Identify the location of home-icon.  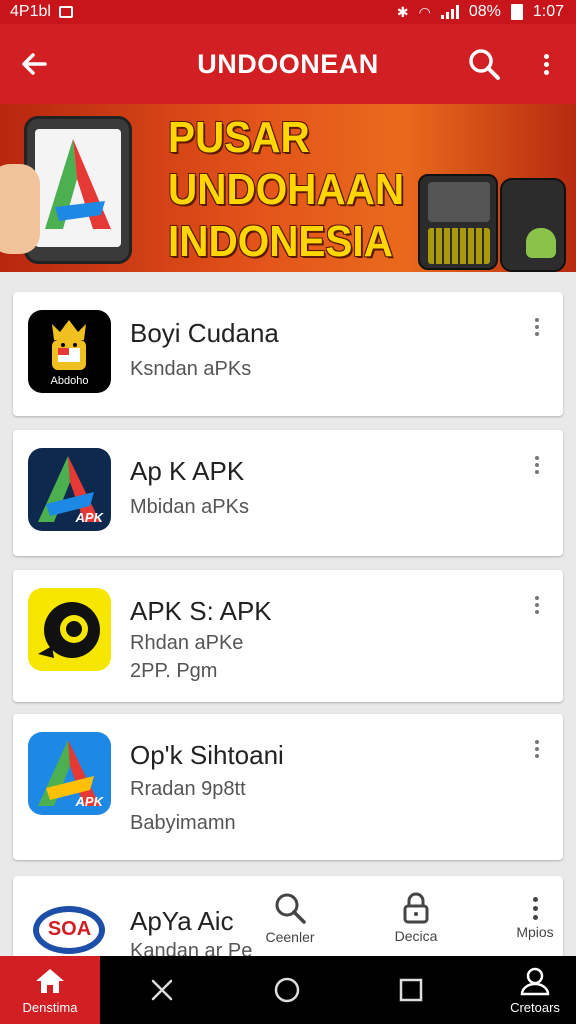
(50, 980).